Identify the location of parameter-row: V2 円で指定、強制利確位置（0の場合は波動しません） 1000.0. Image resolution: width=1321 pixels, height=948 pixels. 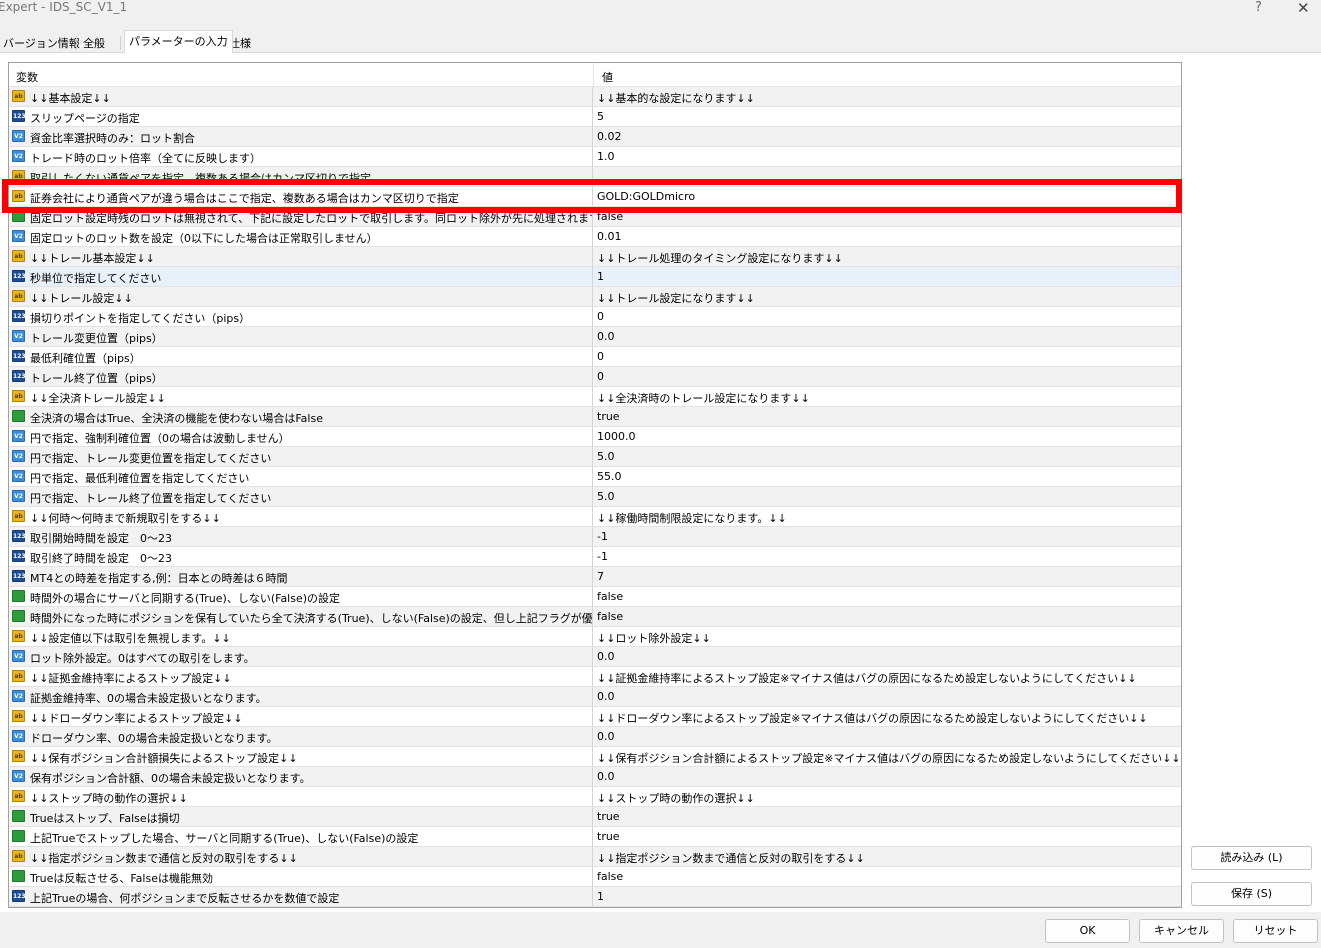
(595, 437).